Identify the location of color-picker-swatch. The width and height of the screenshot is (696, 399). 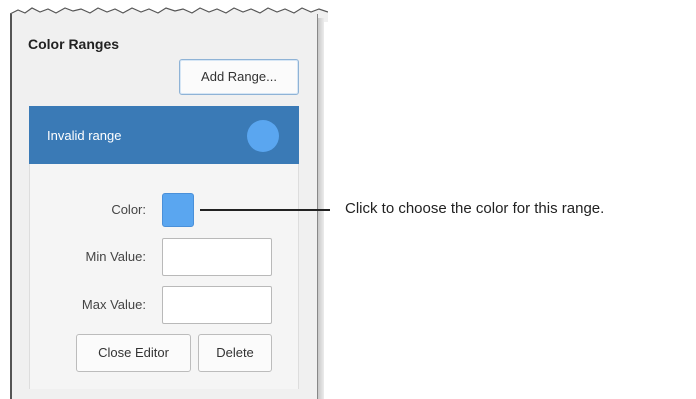
(178, 210).